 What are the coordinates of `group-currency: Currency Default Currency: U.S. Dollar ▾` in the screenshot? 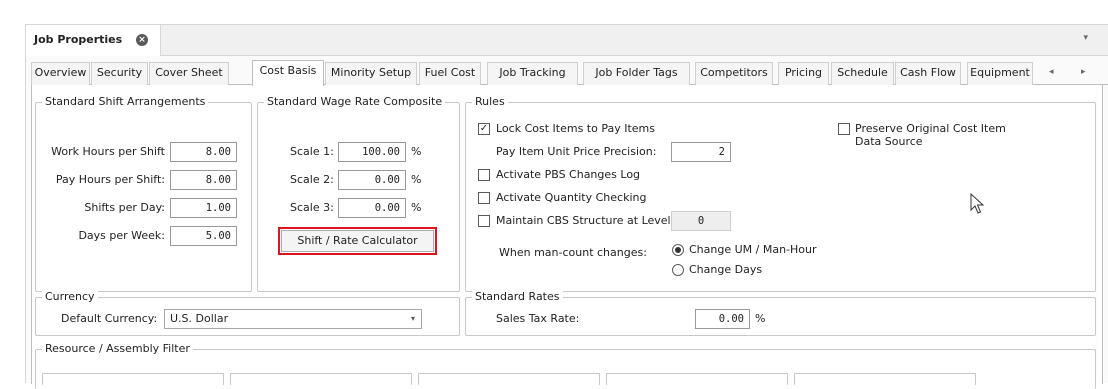 It's located at (247, 313).